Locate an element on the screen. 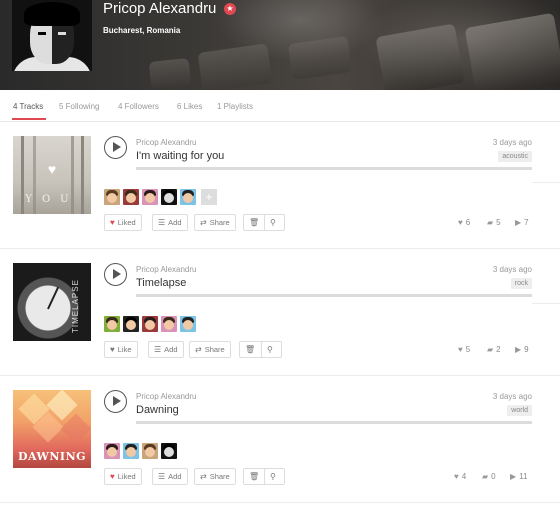  track-title: Dawning is located at coordinates (157, 410).